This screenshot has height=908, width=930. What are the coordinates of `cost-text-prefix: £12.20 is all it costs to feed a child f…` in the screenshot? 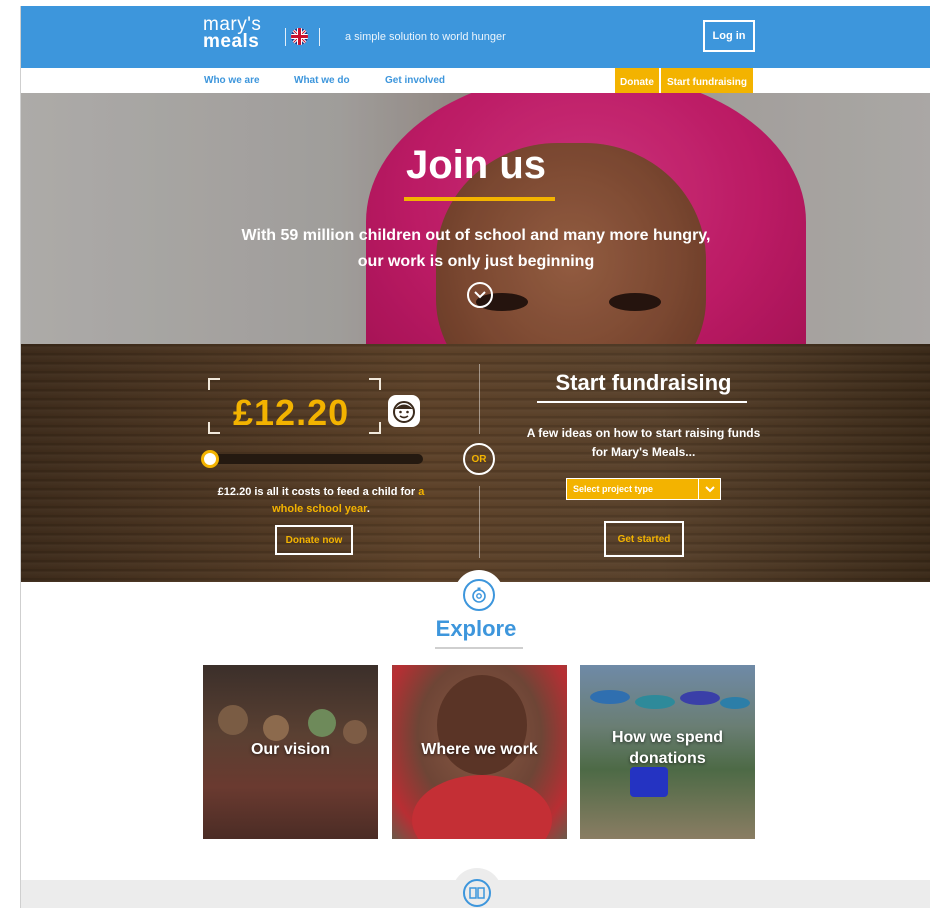 It's located at (318, 492).